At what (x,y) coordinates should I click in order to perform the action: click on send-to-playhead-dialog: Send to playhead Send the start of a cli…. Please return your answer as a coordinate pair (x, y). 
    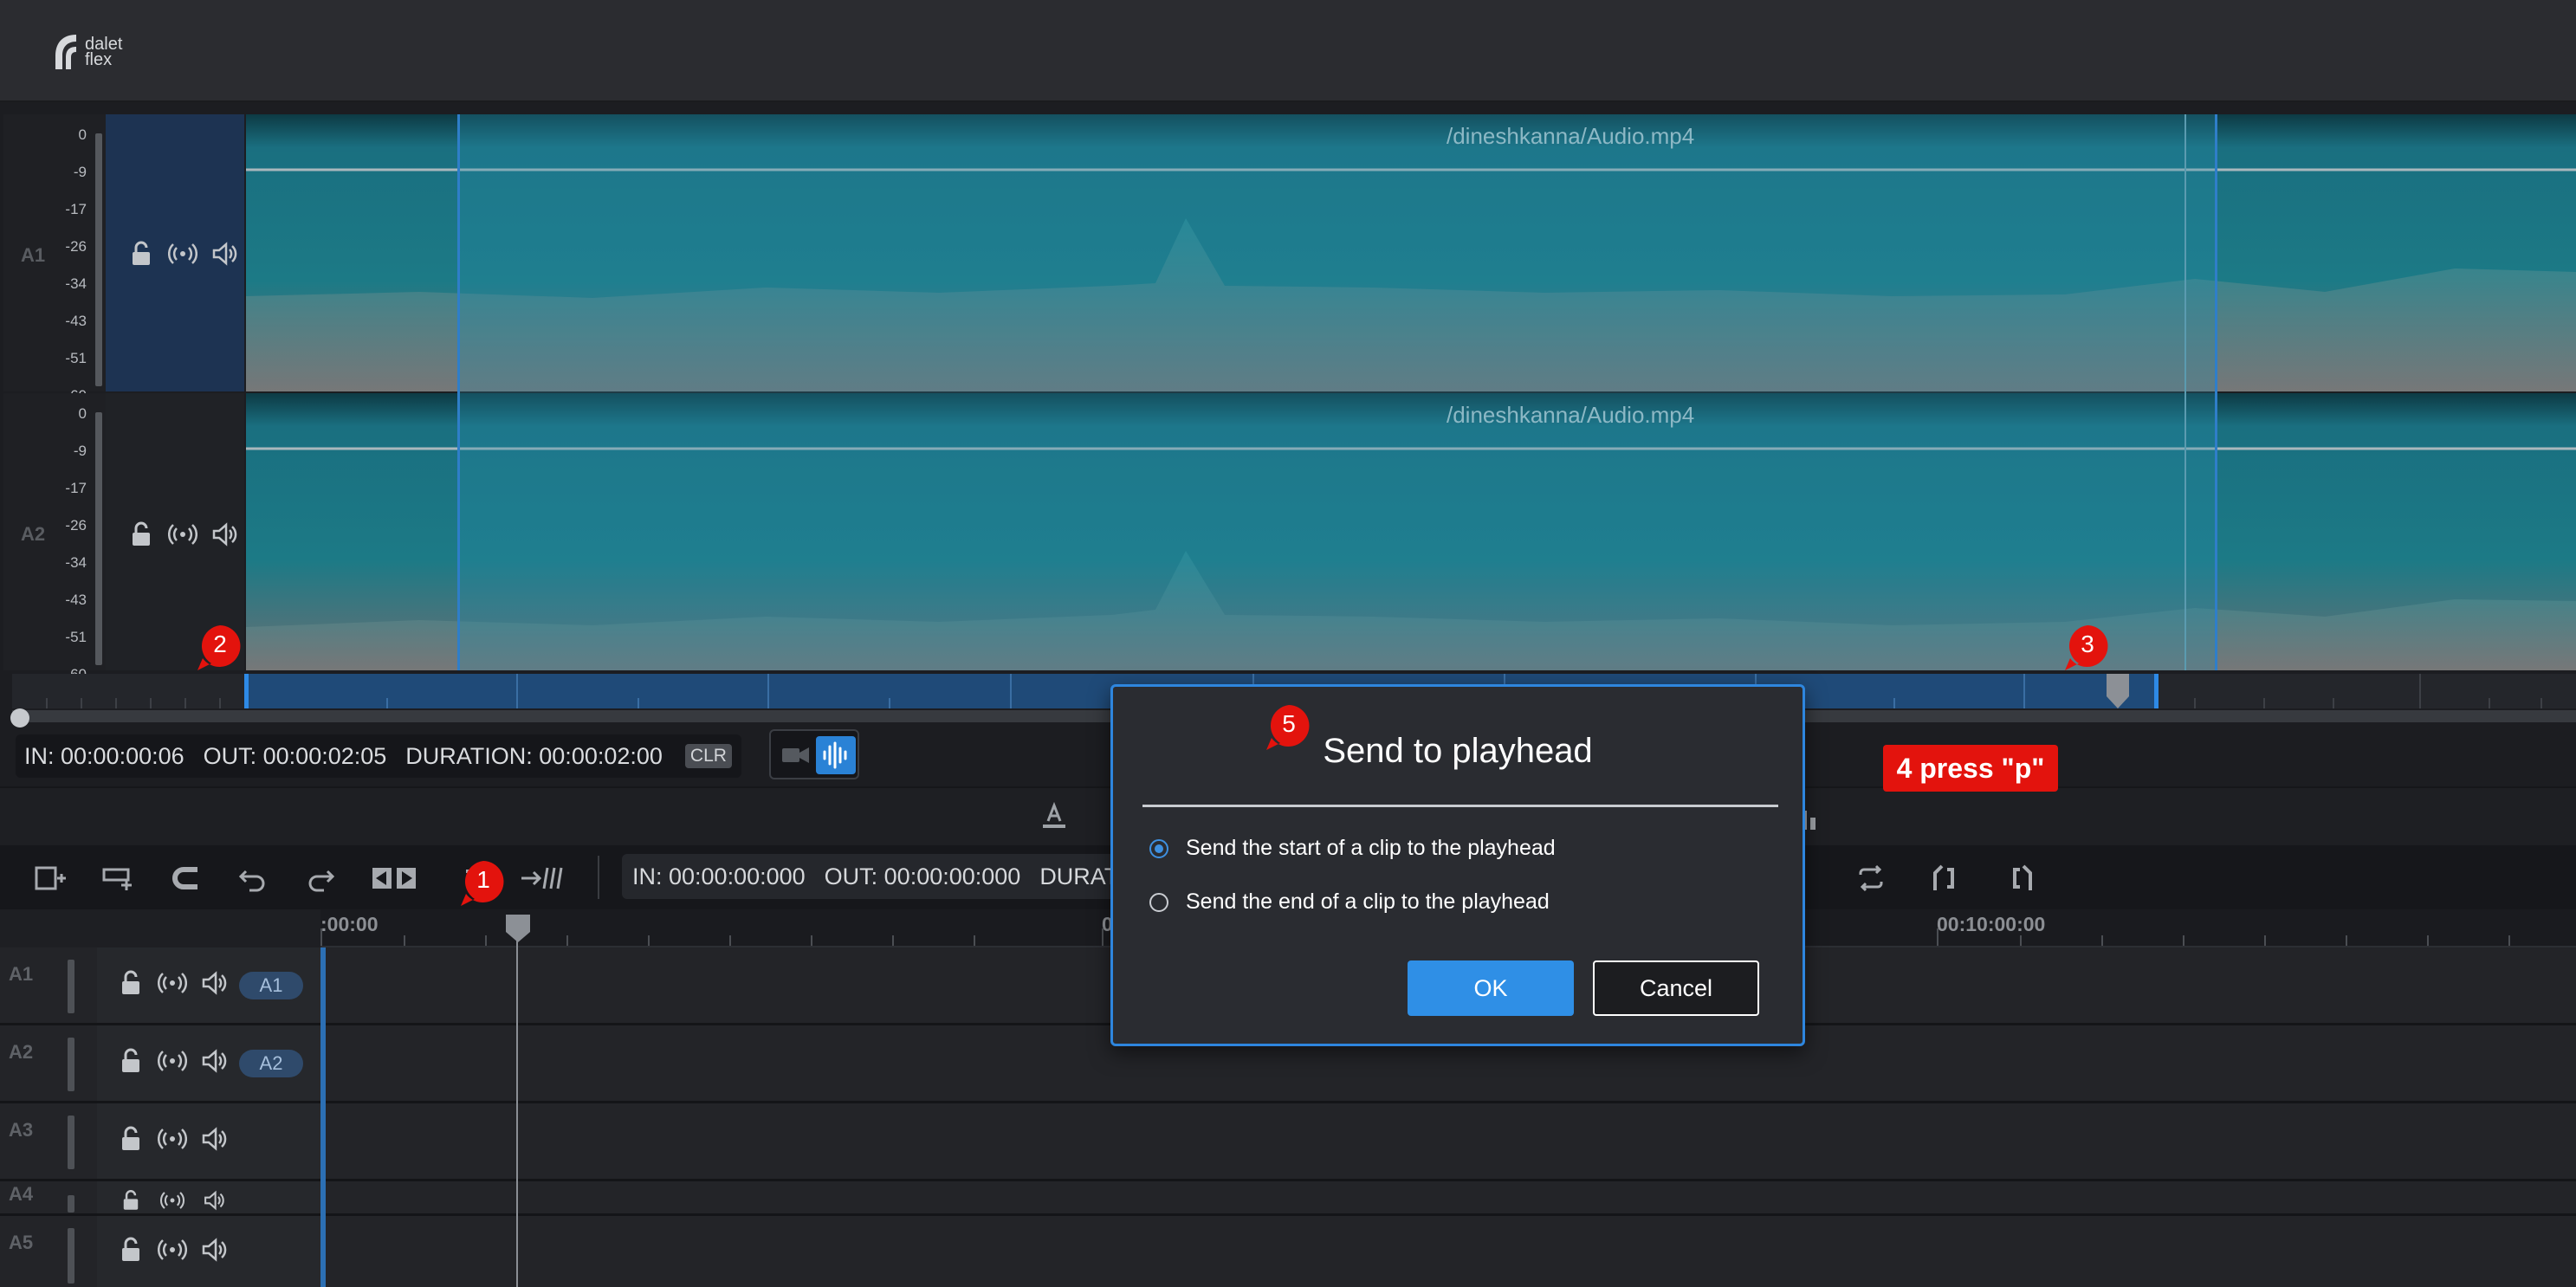
    Looking at the image, I should click on (1457, 865).